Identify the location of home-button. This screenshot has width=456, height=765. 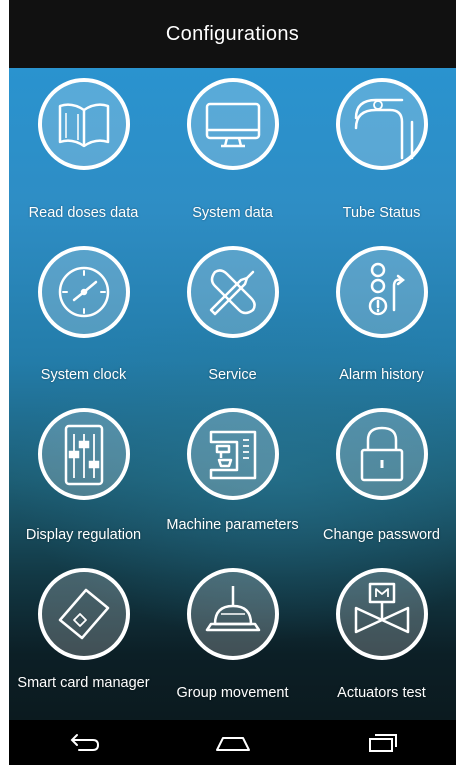
(233, 743).